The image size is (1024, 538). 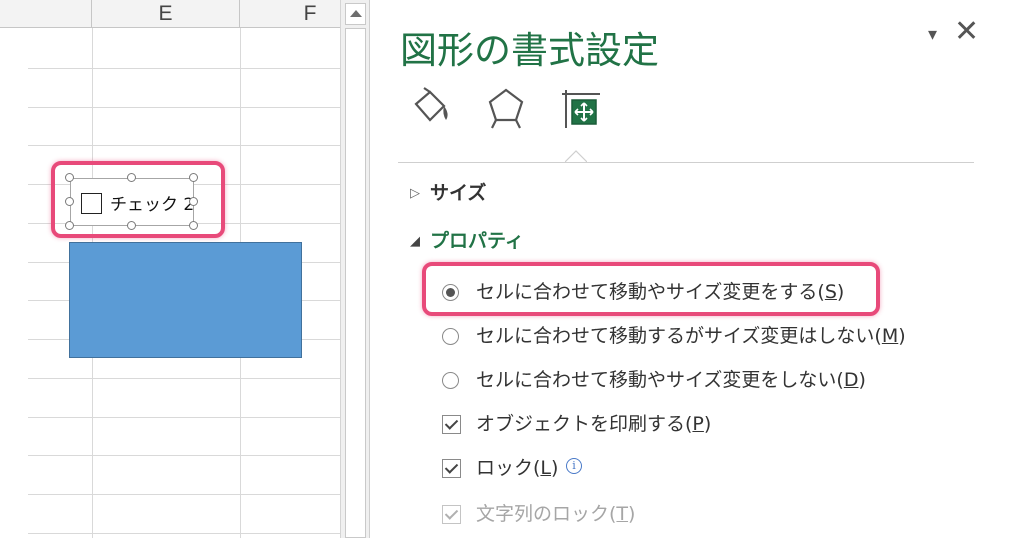 I want to click on vertical-scrollbar, so click(x=355, y=269).